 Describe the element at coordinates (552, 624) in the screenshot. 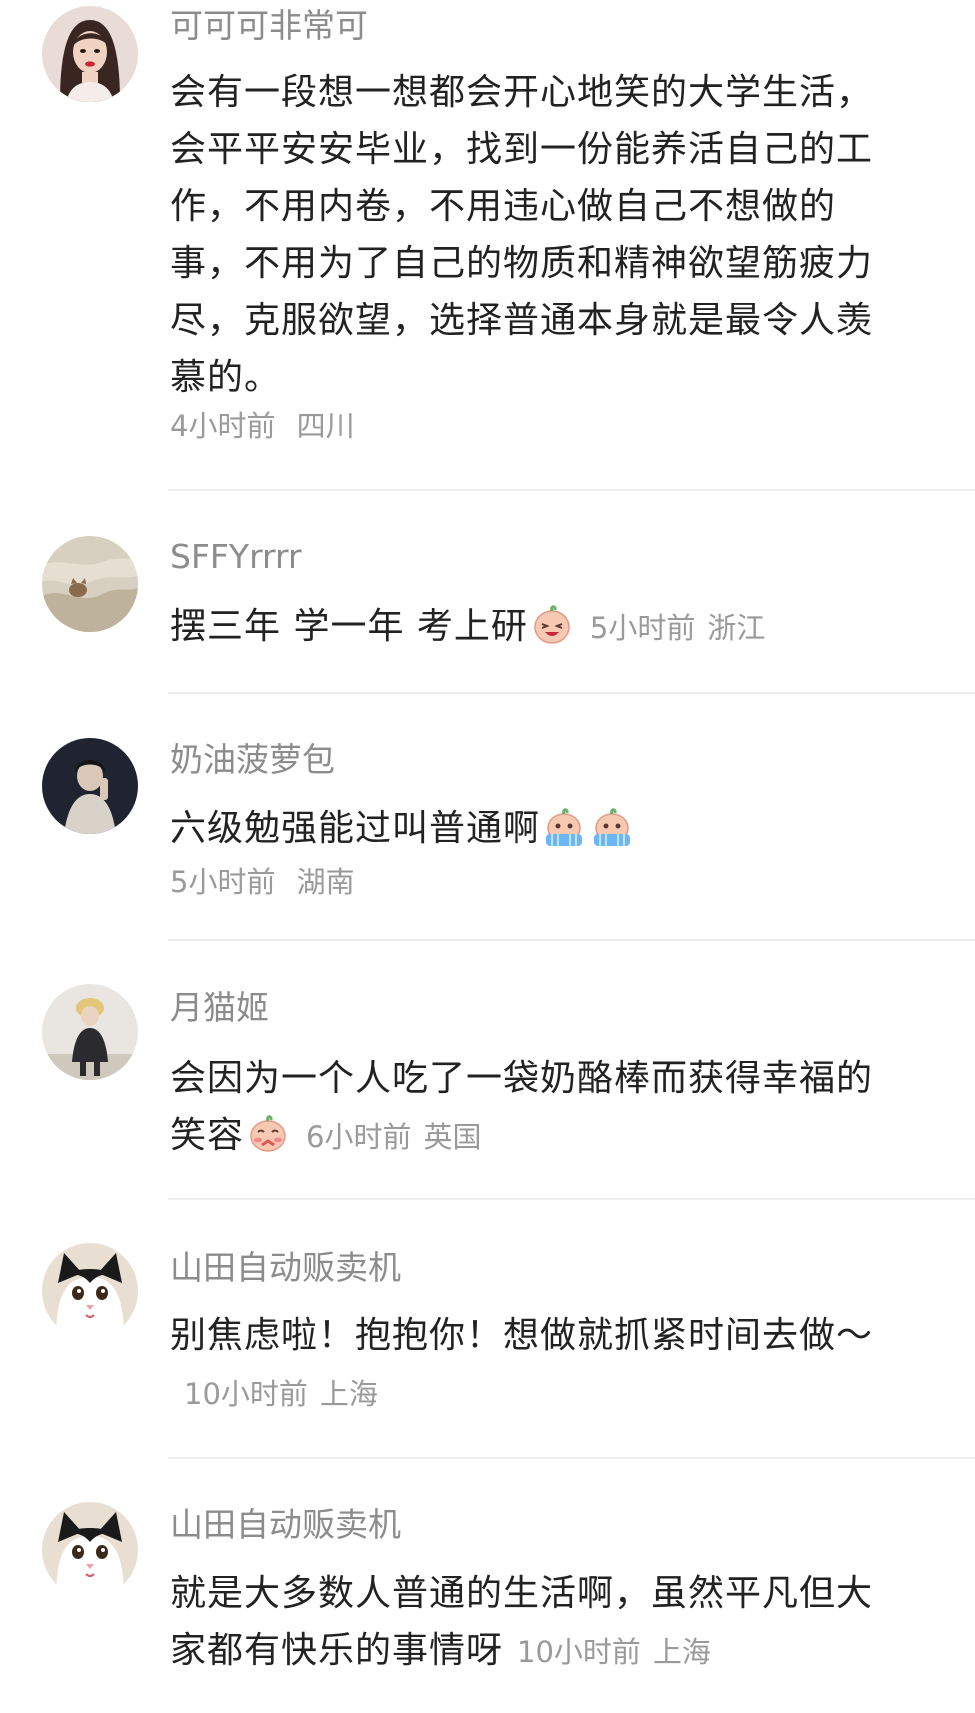

I see `grin-face-emoji` at that location.